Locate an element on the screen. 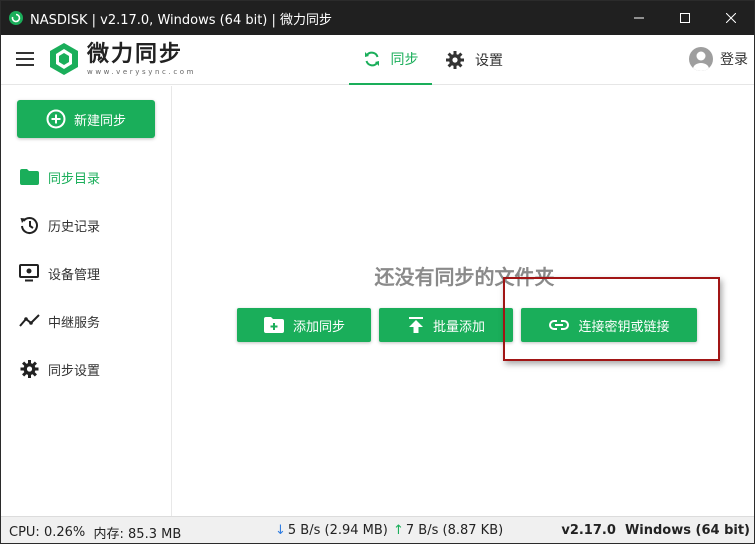 This screenshot has width=755, height=544. sidebar-item-label: 历史记录 is located at coordinates (74, 227).